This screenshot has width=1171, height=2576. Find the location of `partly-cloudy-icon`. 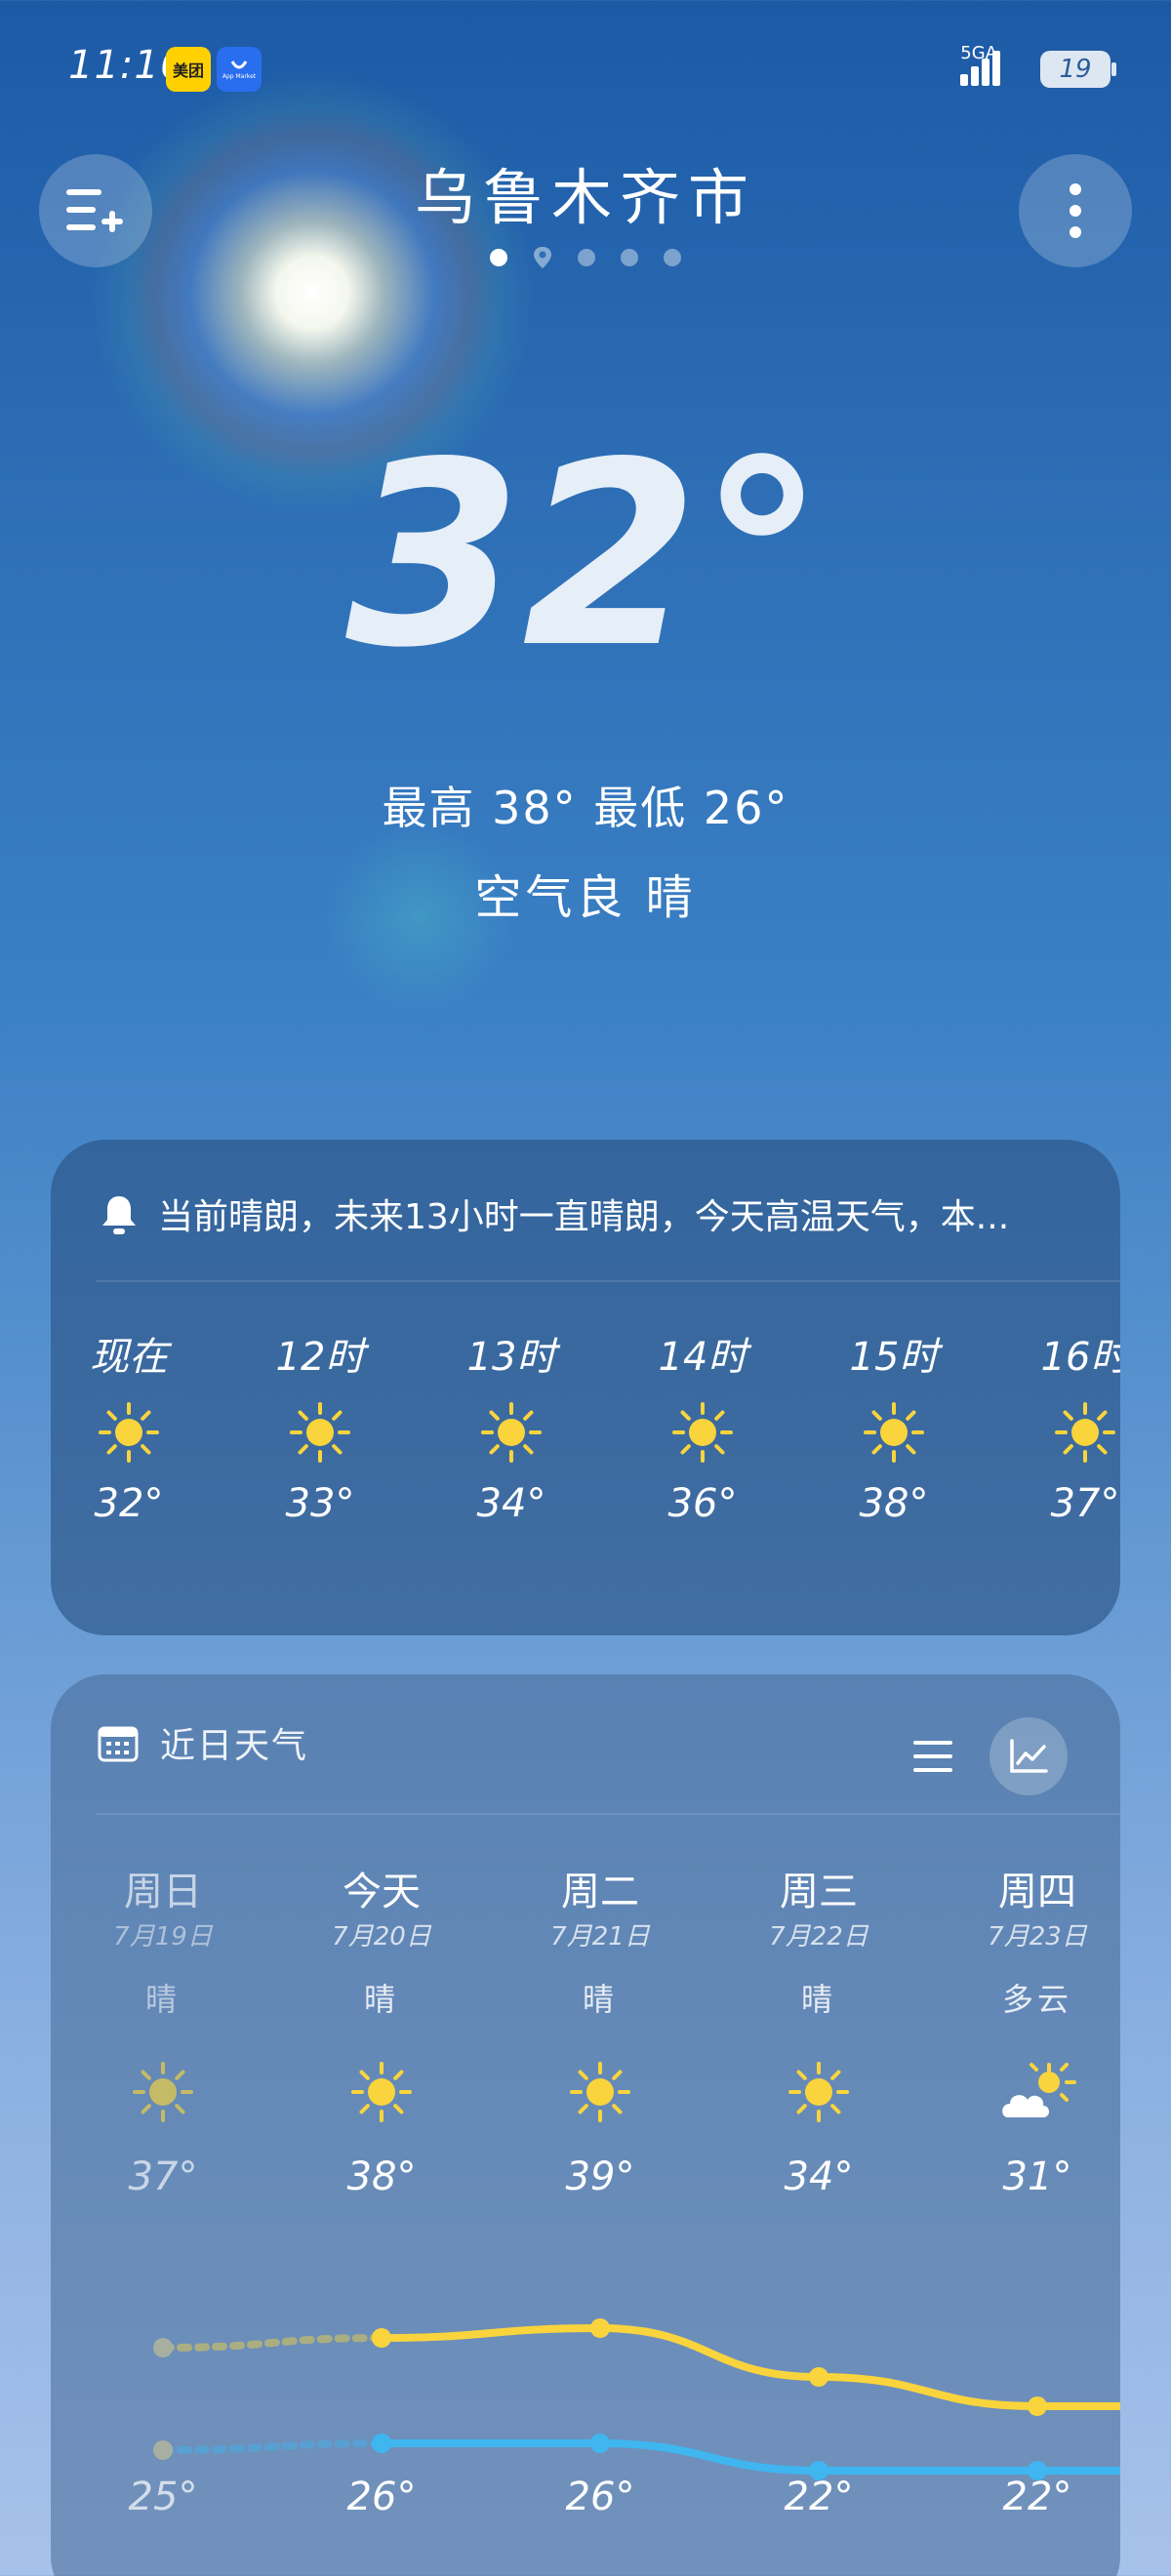

partly-cloudy-icon is located at coordinates (1039, 2090).